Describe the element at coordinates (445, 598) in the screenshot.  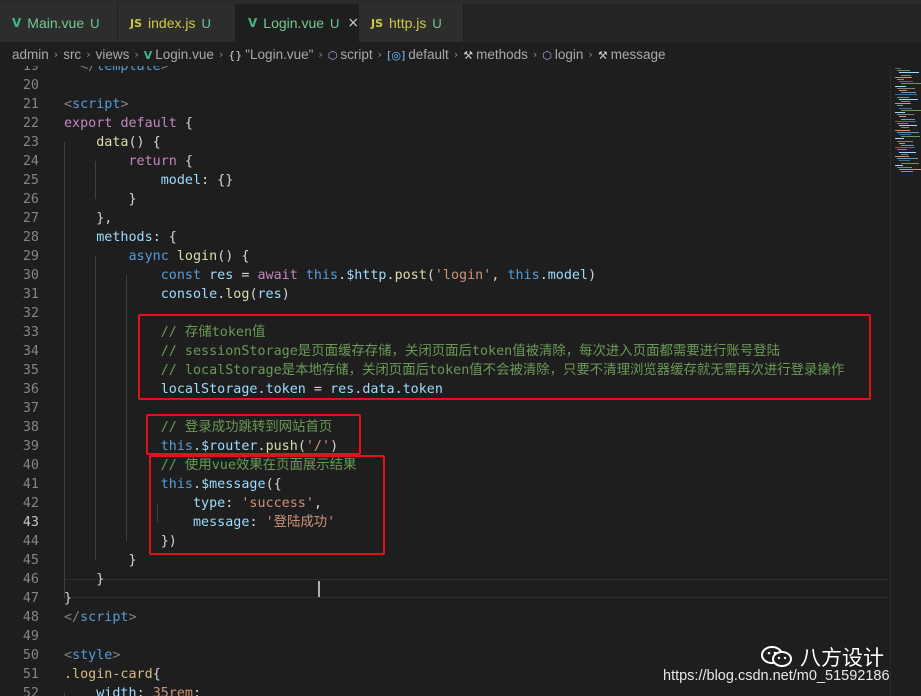
I see `code-line: 47}` at that location.